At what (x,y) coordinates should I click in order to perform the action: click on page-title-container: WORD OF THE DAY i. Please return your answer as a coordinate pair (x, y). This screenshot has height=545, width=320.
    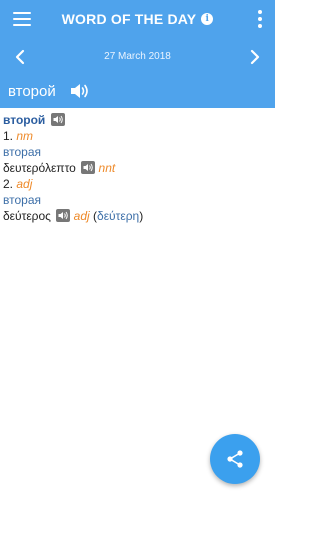
    Looking at the image, I should click on (137, 19).